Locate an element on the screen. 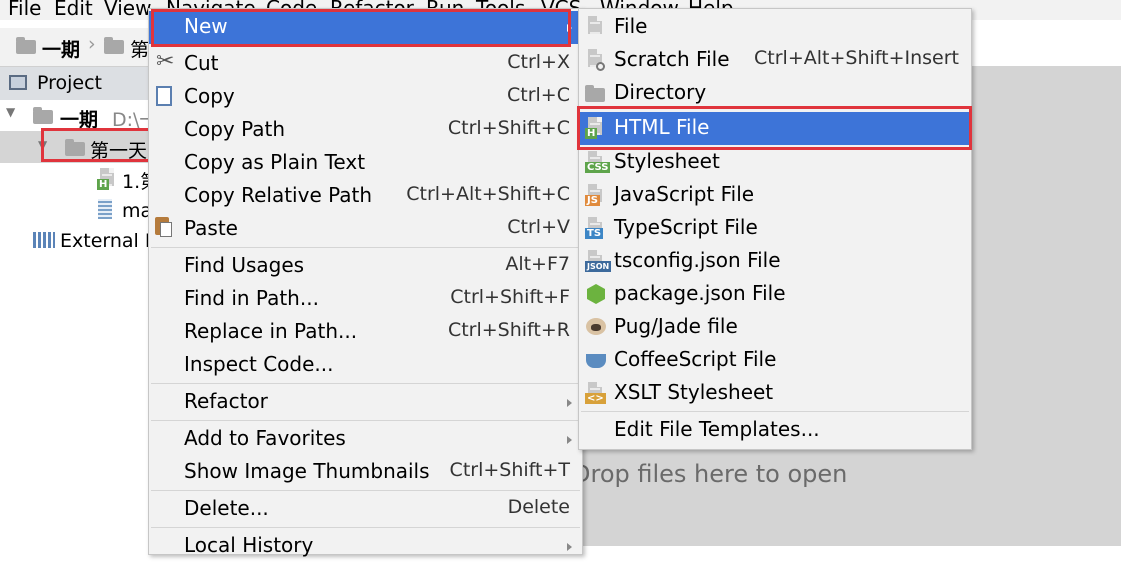 This screenshot has width=1121, height=563. navigation-bar: 一期 › 第 is located at coordinates (75, 47).